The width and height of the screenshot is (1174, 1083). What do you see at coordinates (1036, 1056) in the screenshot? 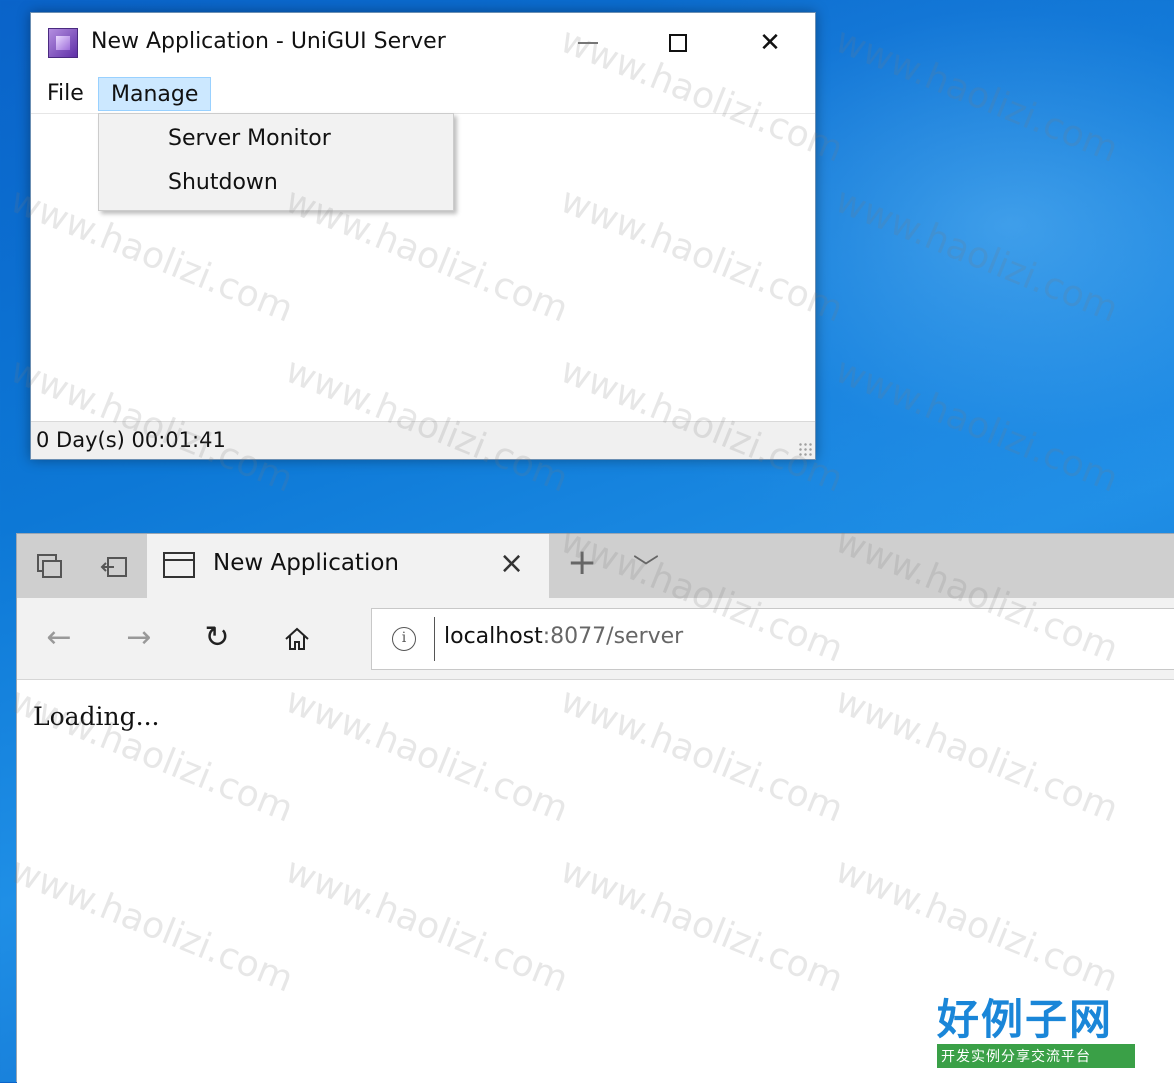
I see `logo-sub-text: 开发实例分享交流平台` at bounding box center [1036, 1056].